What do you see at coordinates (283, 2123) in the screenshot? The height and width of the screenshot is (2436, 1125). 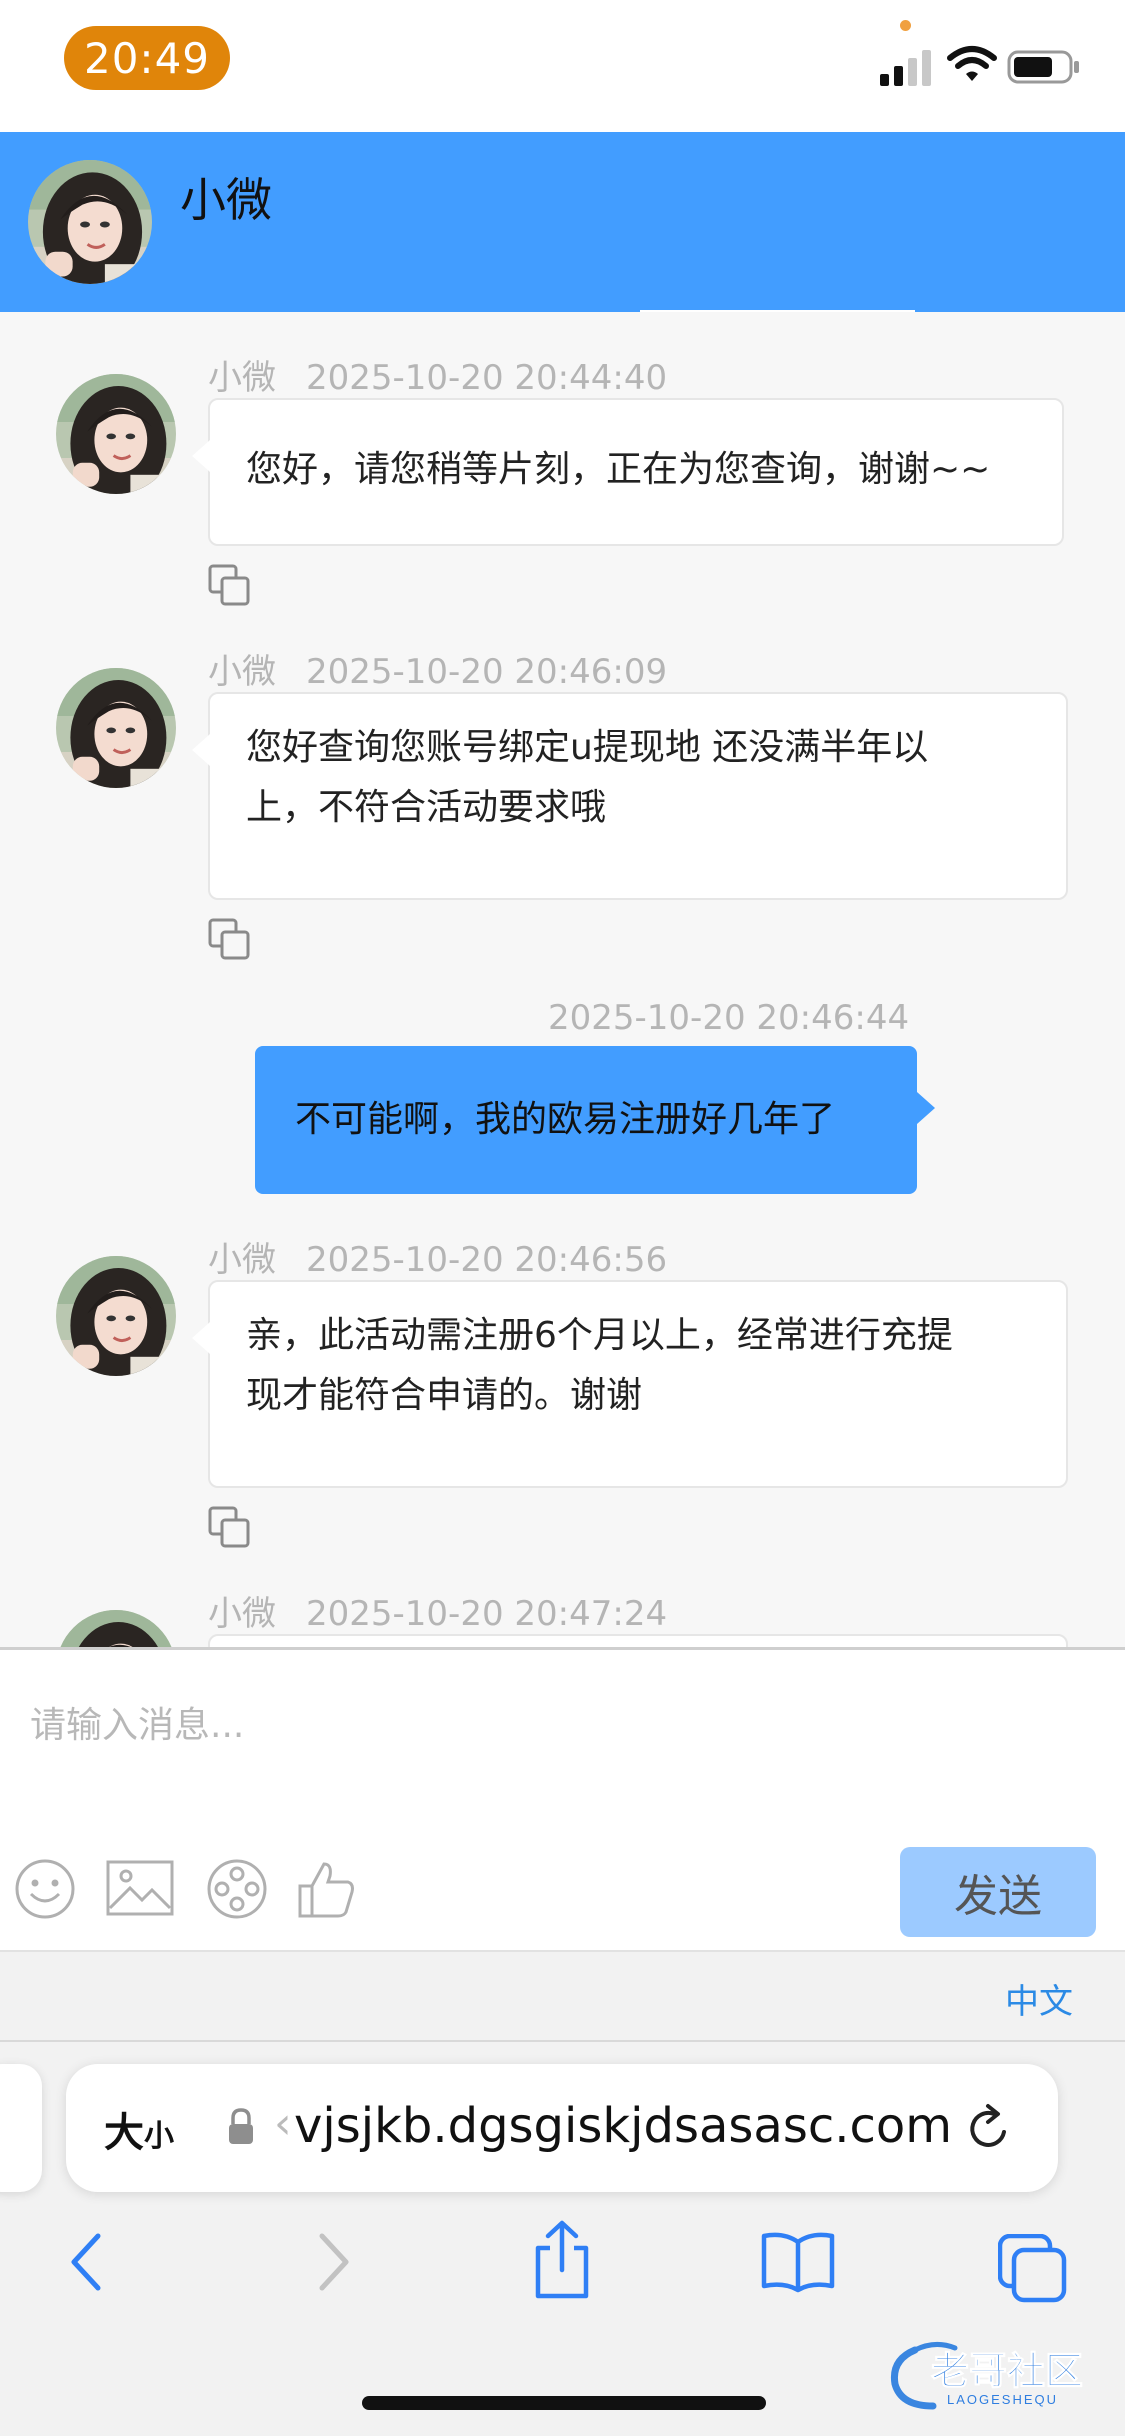 I see `url-overflow-fade: ‹` at bounding box center [283, 2123].